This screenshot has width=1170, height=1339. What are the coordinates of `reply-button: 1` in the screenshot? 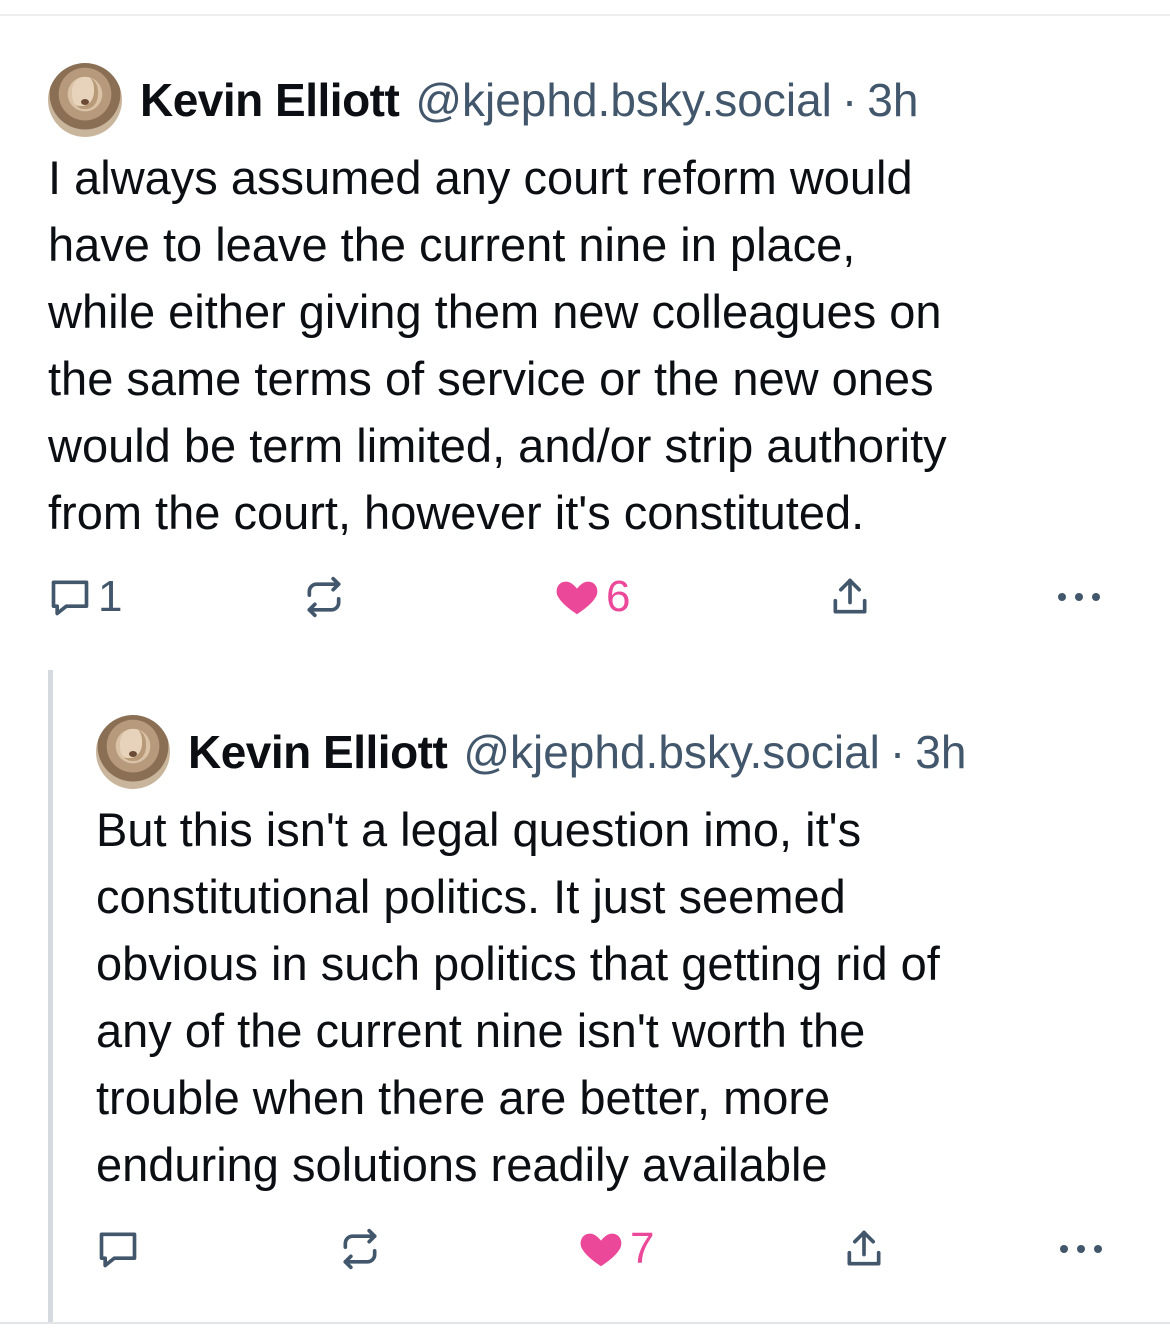 It's located at (85, 597).